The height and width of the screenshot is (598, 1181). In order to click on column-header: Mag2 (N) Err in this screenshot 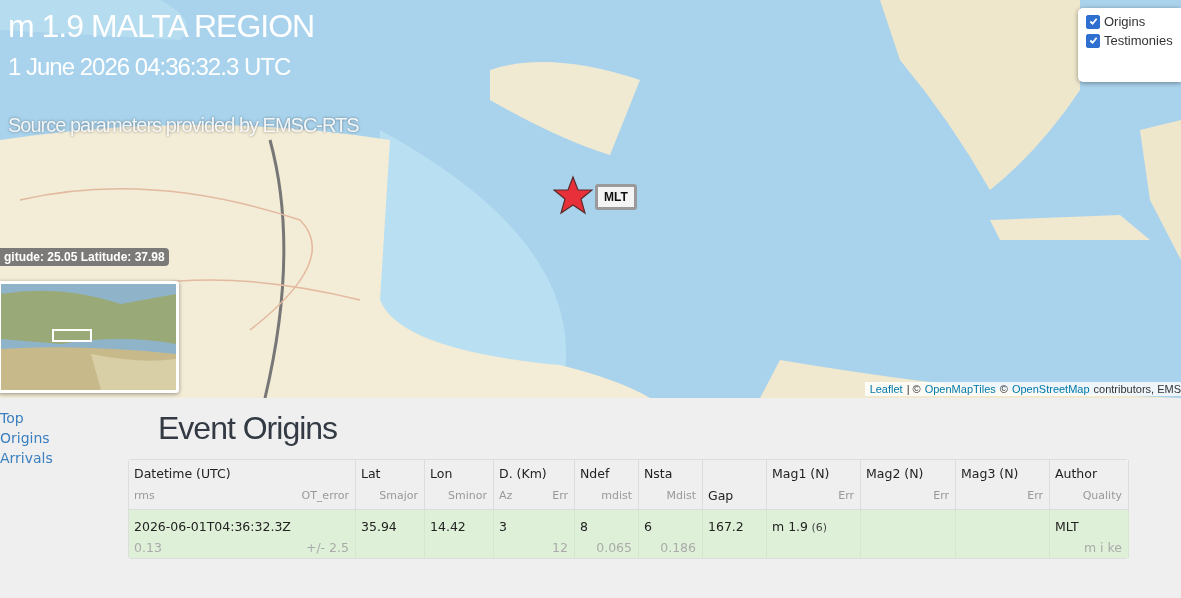, I will do `click(908, 485)`.